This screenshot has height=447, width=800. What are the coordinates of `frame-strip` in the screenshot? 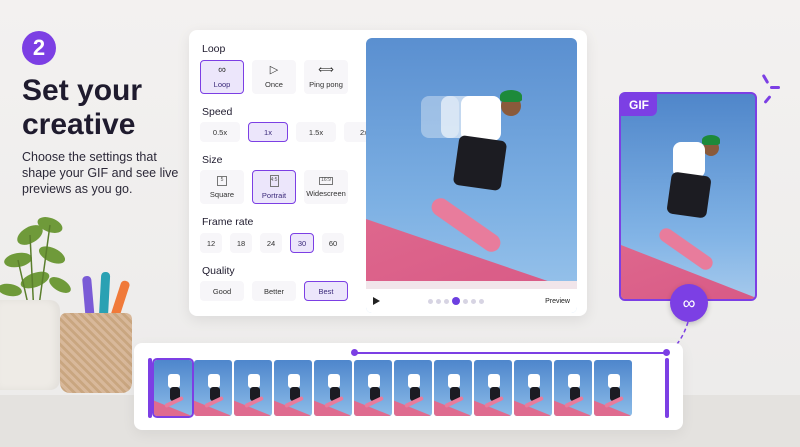 It's located at (392, 388).